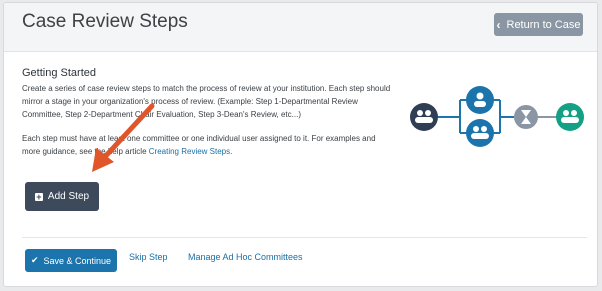  Describe the element at coordinates (231, 151) in the screenshot. I see `help-paragraph-end: .` at that location.